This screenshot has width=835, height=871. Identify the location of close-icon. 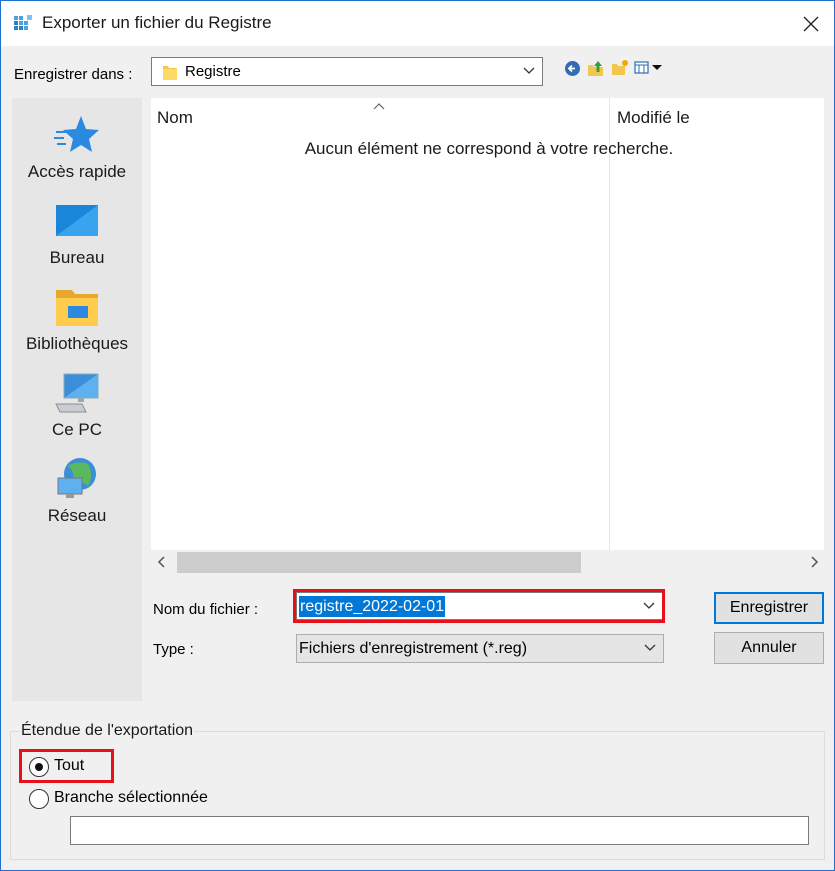
(811, 23).